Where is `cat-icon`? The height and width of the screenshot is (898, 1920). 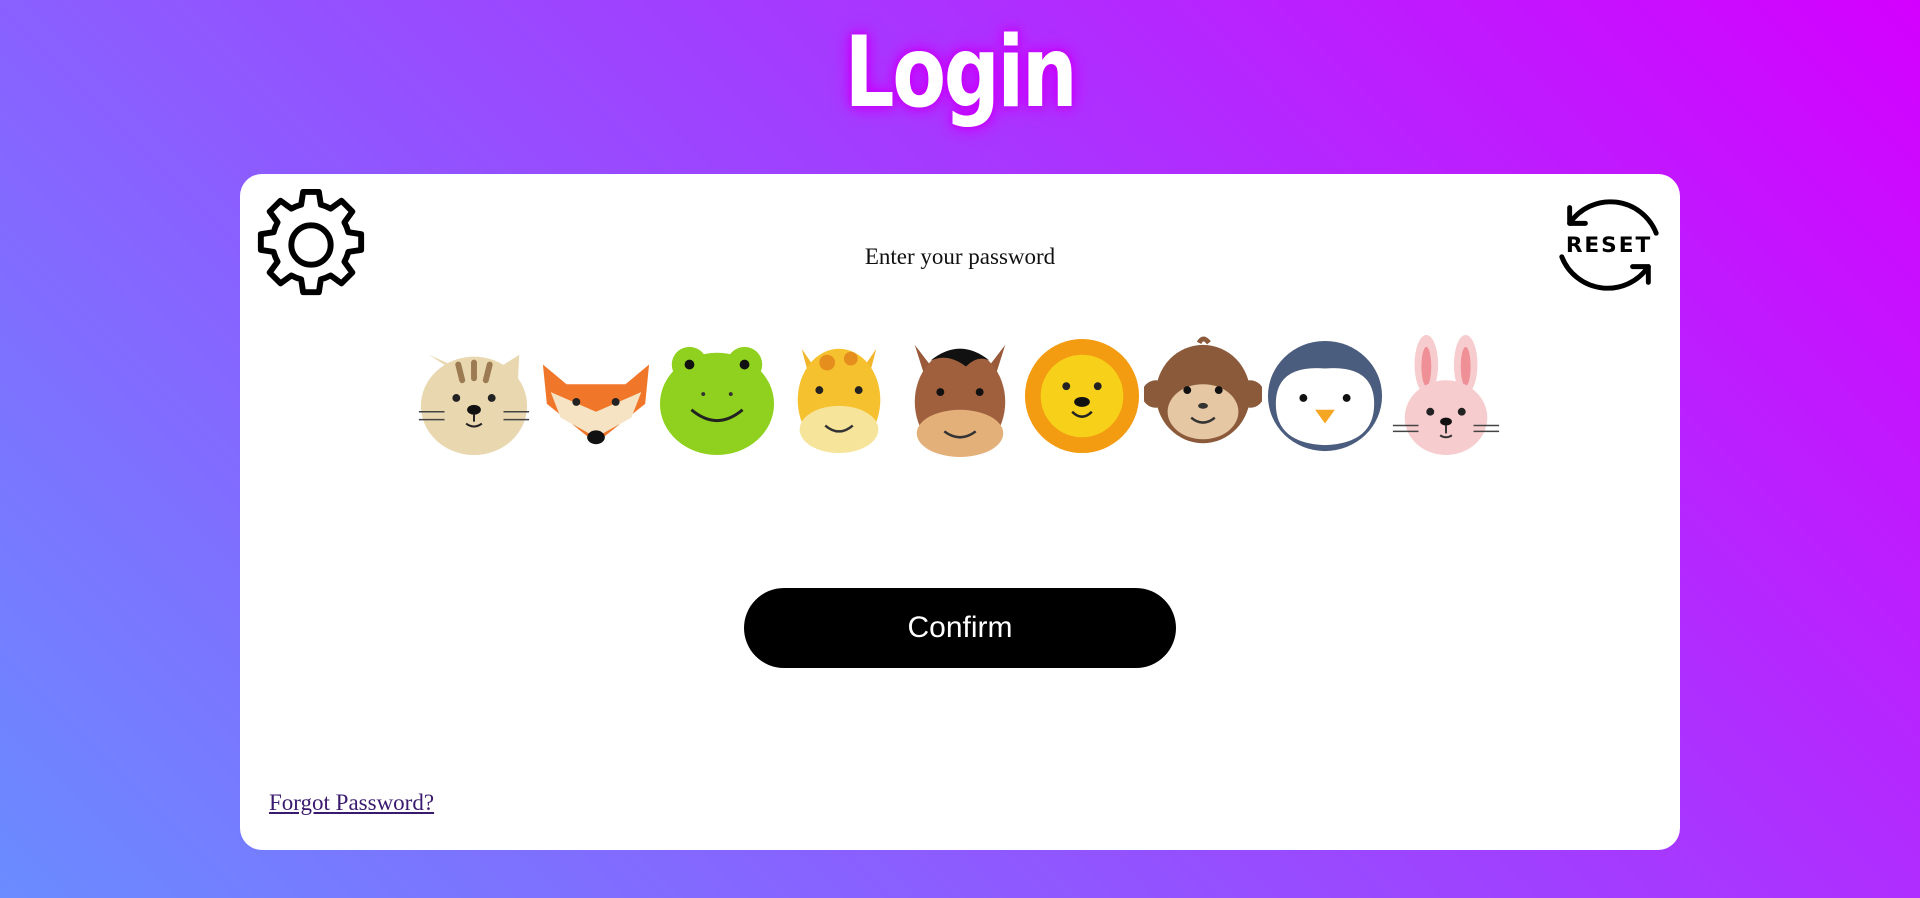 cat-icon is located at coordinates (474, 396).